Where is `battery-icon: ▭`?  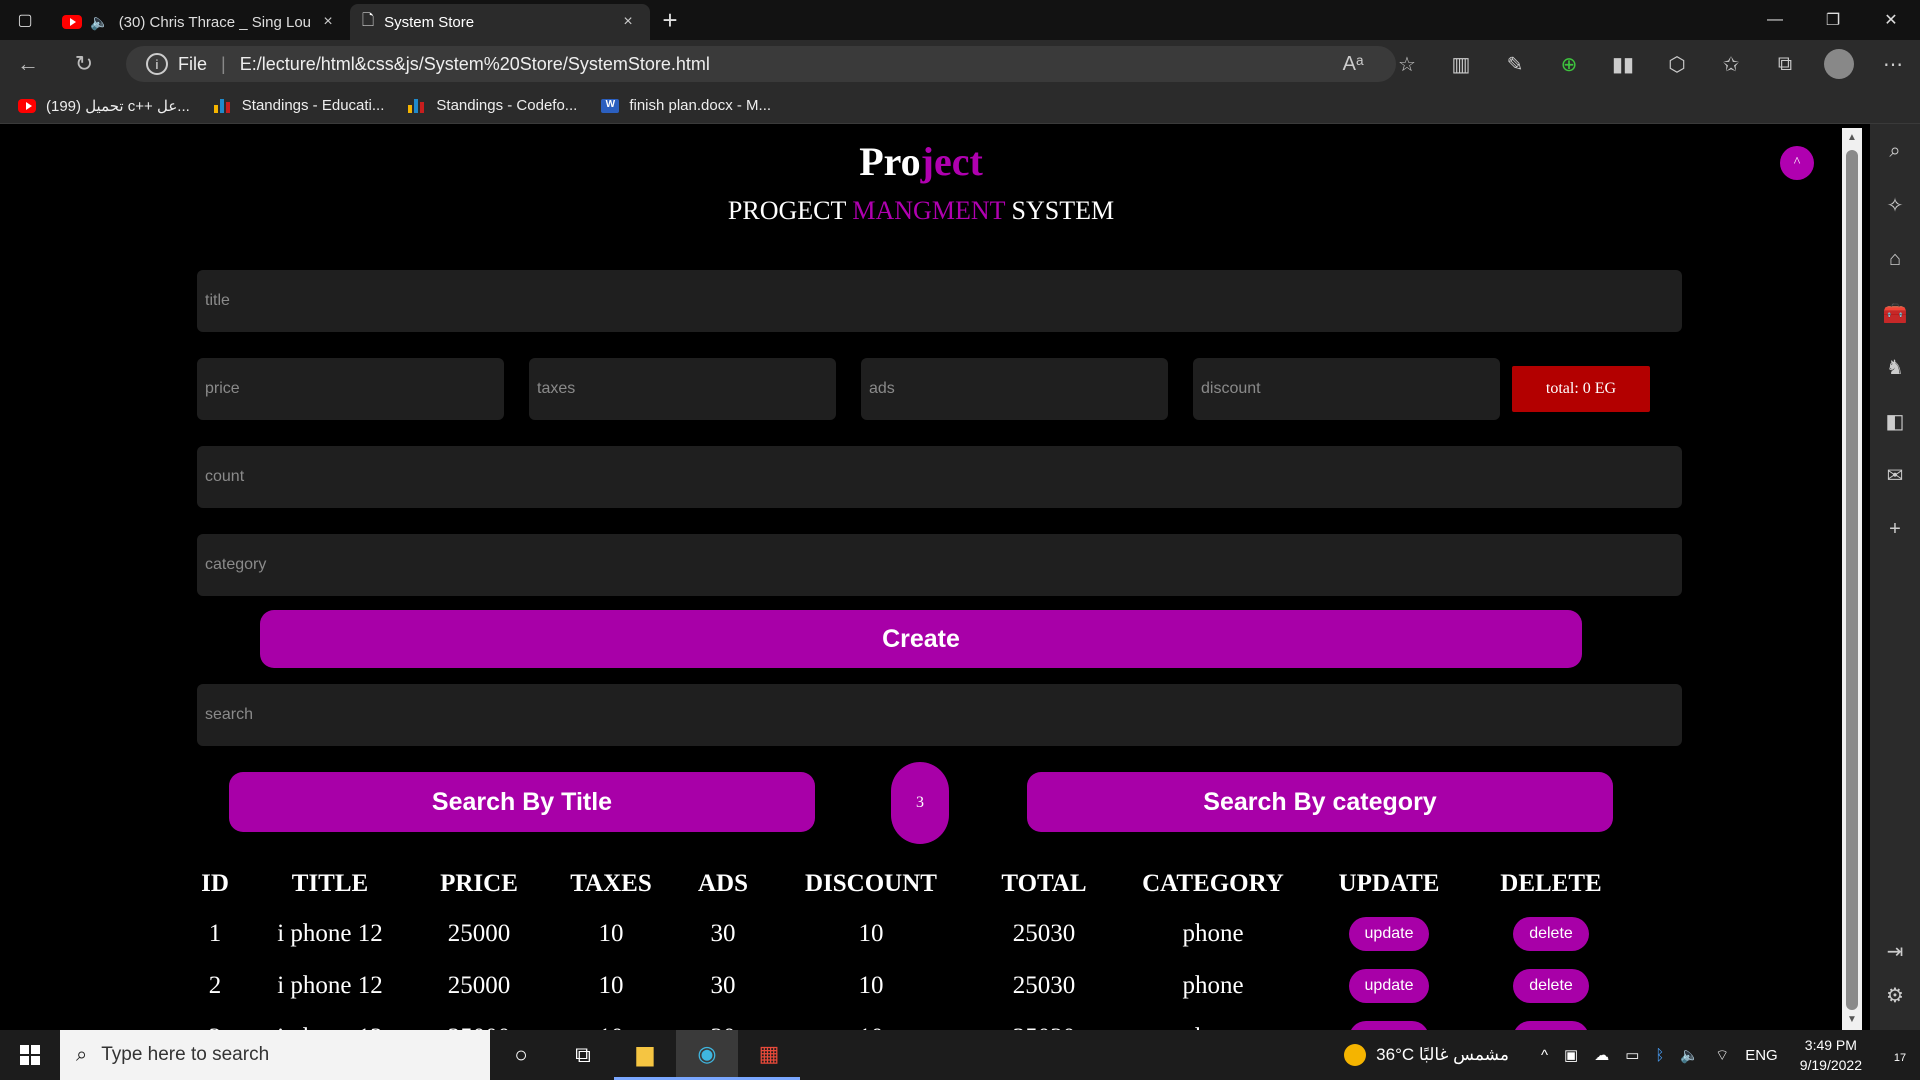
battery-icon: ▭ is located at coordinates (1632, 1055).